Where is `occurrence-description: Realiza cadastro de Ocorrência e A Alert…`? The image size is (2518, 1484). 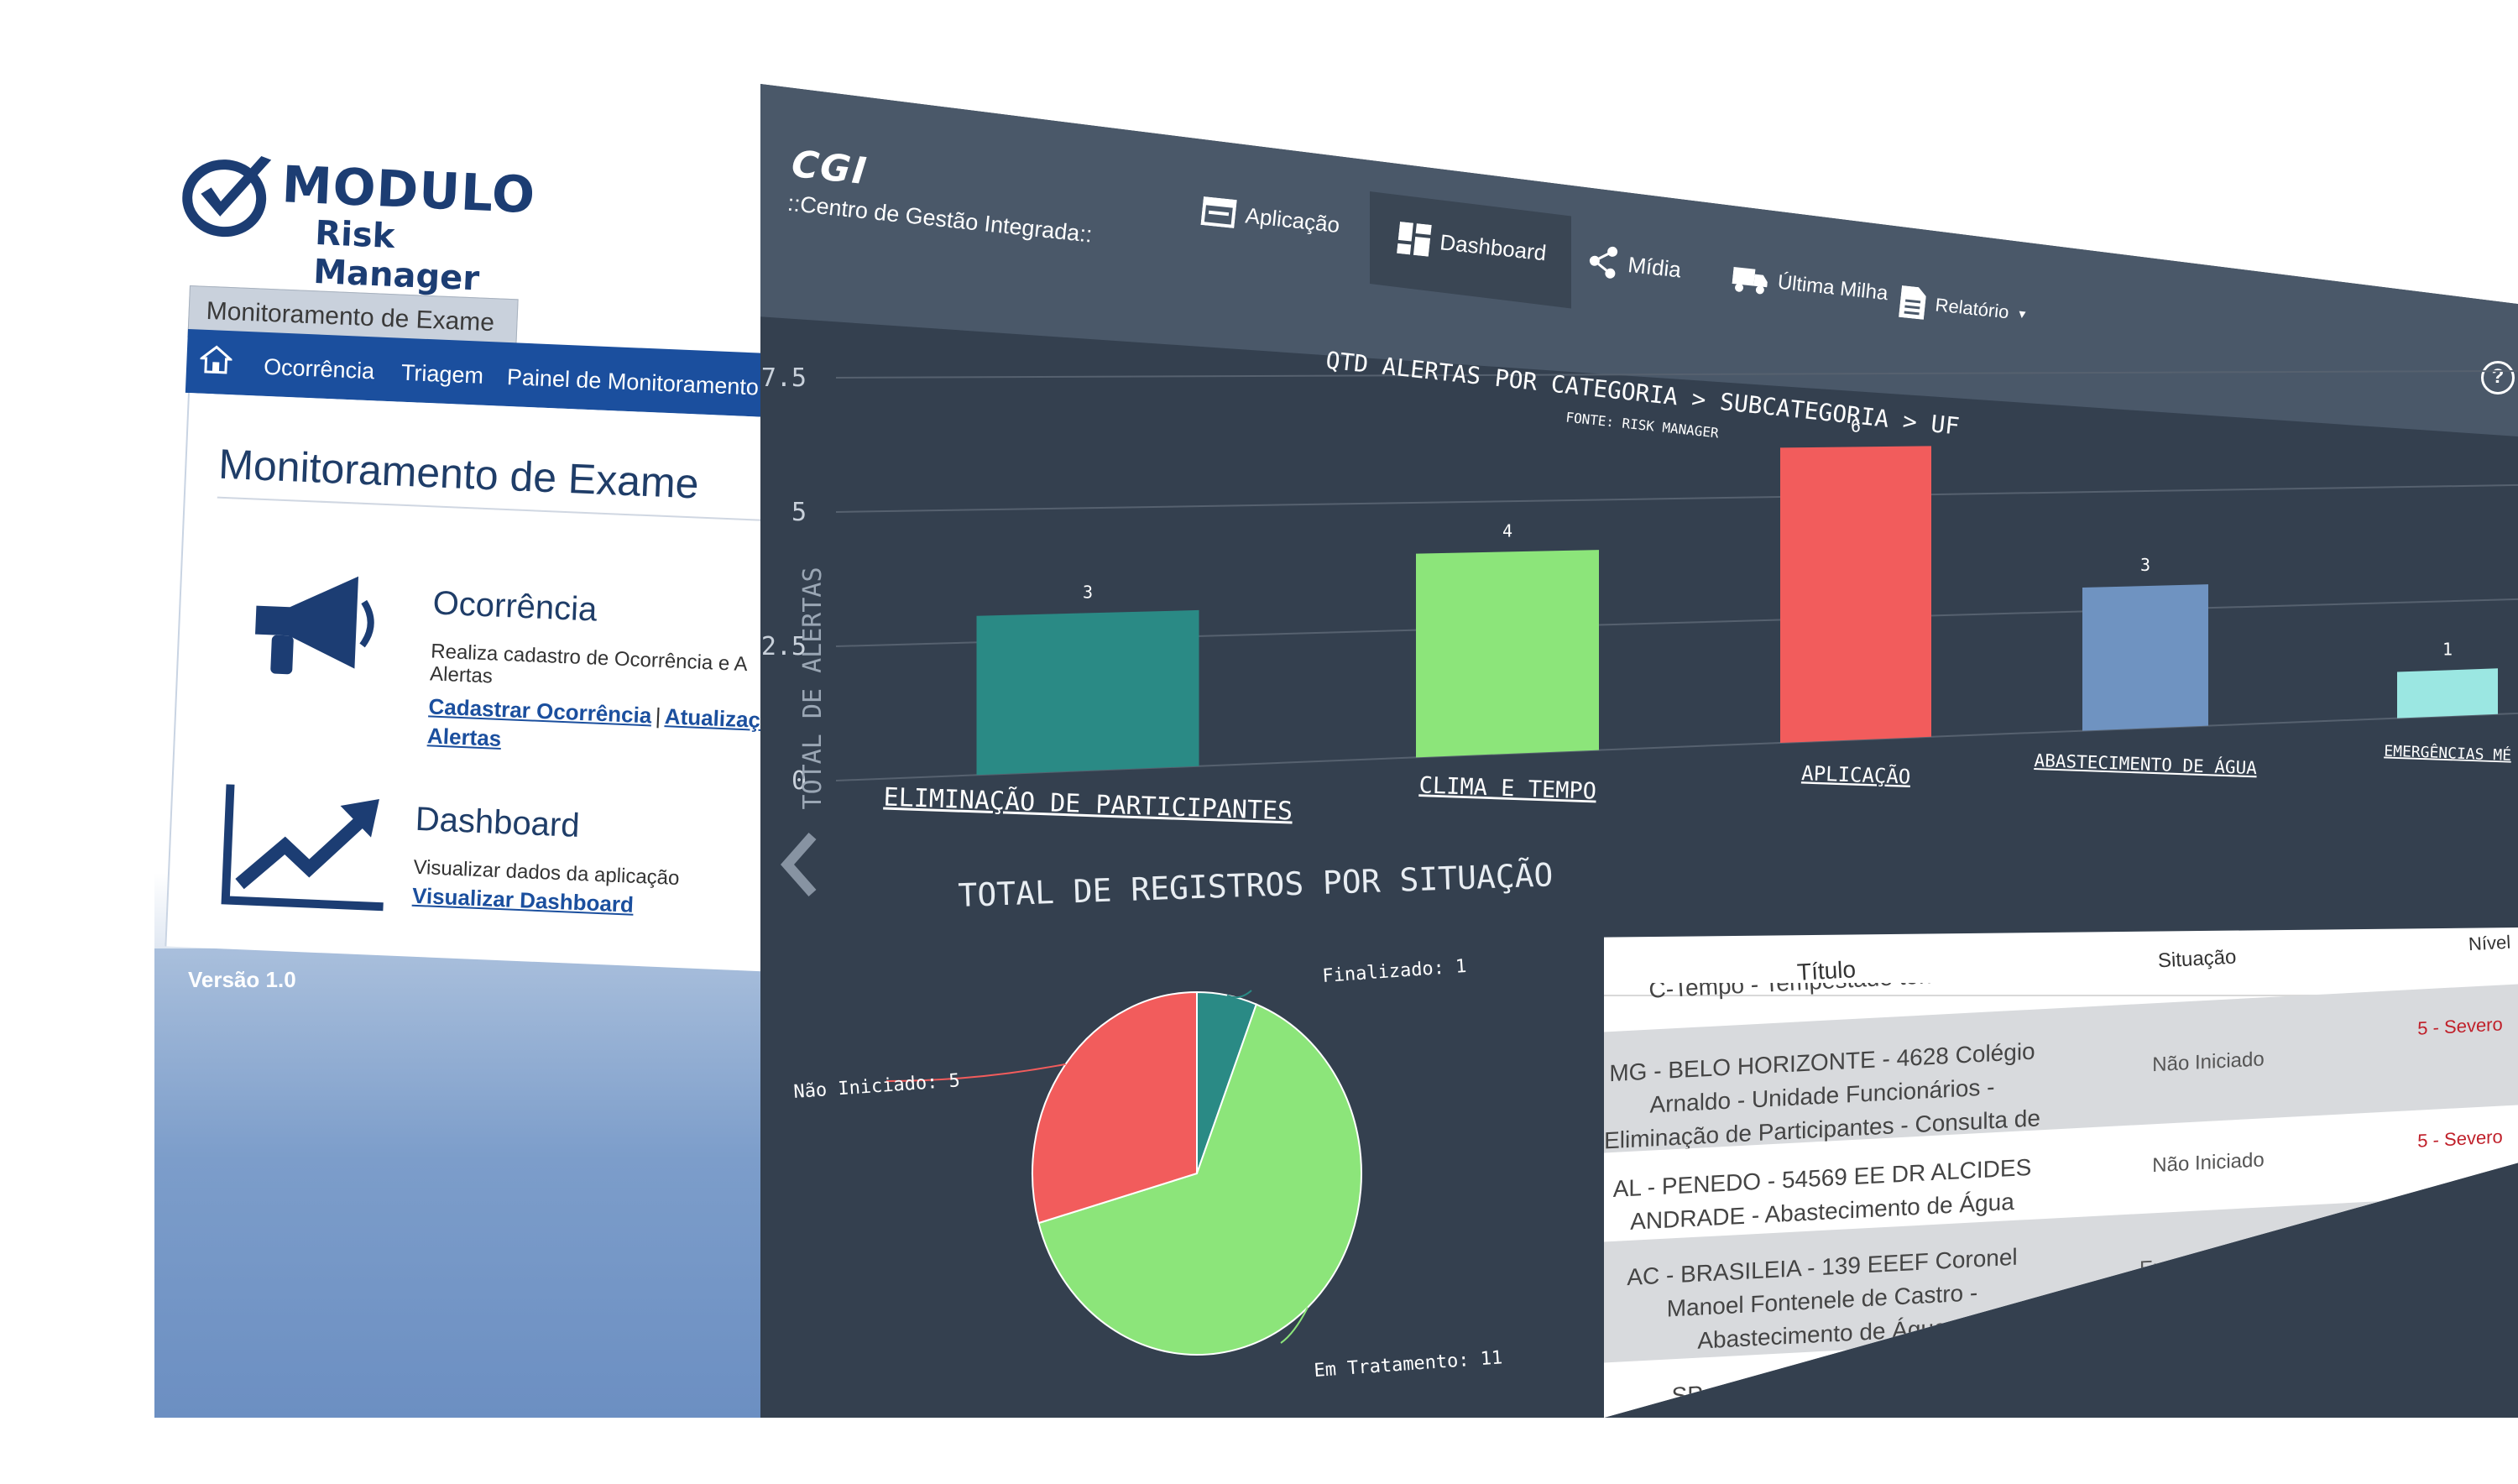
occurrence-description: Realiza cadastro de Ocorrência e A Alert… is located at coordinates (588, 664).